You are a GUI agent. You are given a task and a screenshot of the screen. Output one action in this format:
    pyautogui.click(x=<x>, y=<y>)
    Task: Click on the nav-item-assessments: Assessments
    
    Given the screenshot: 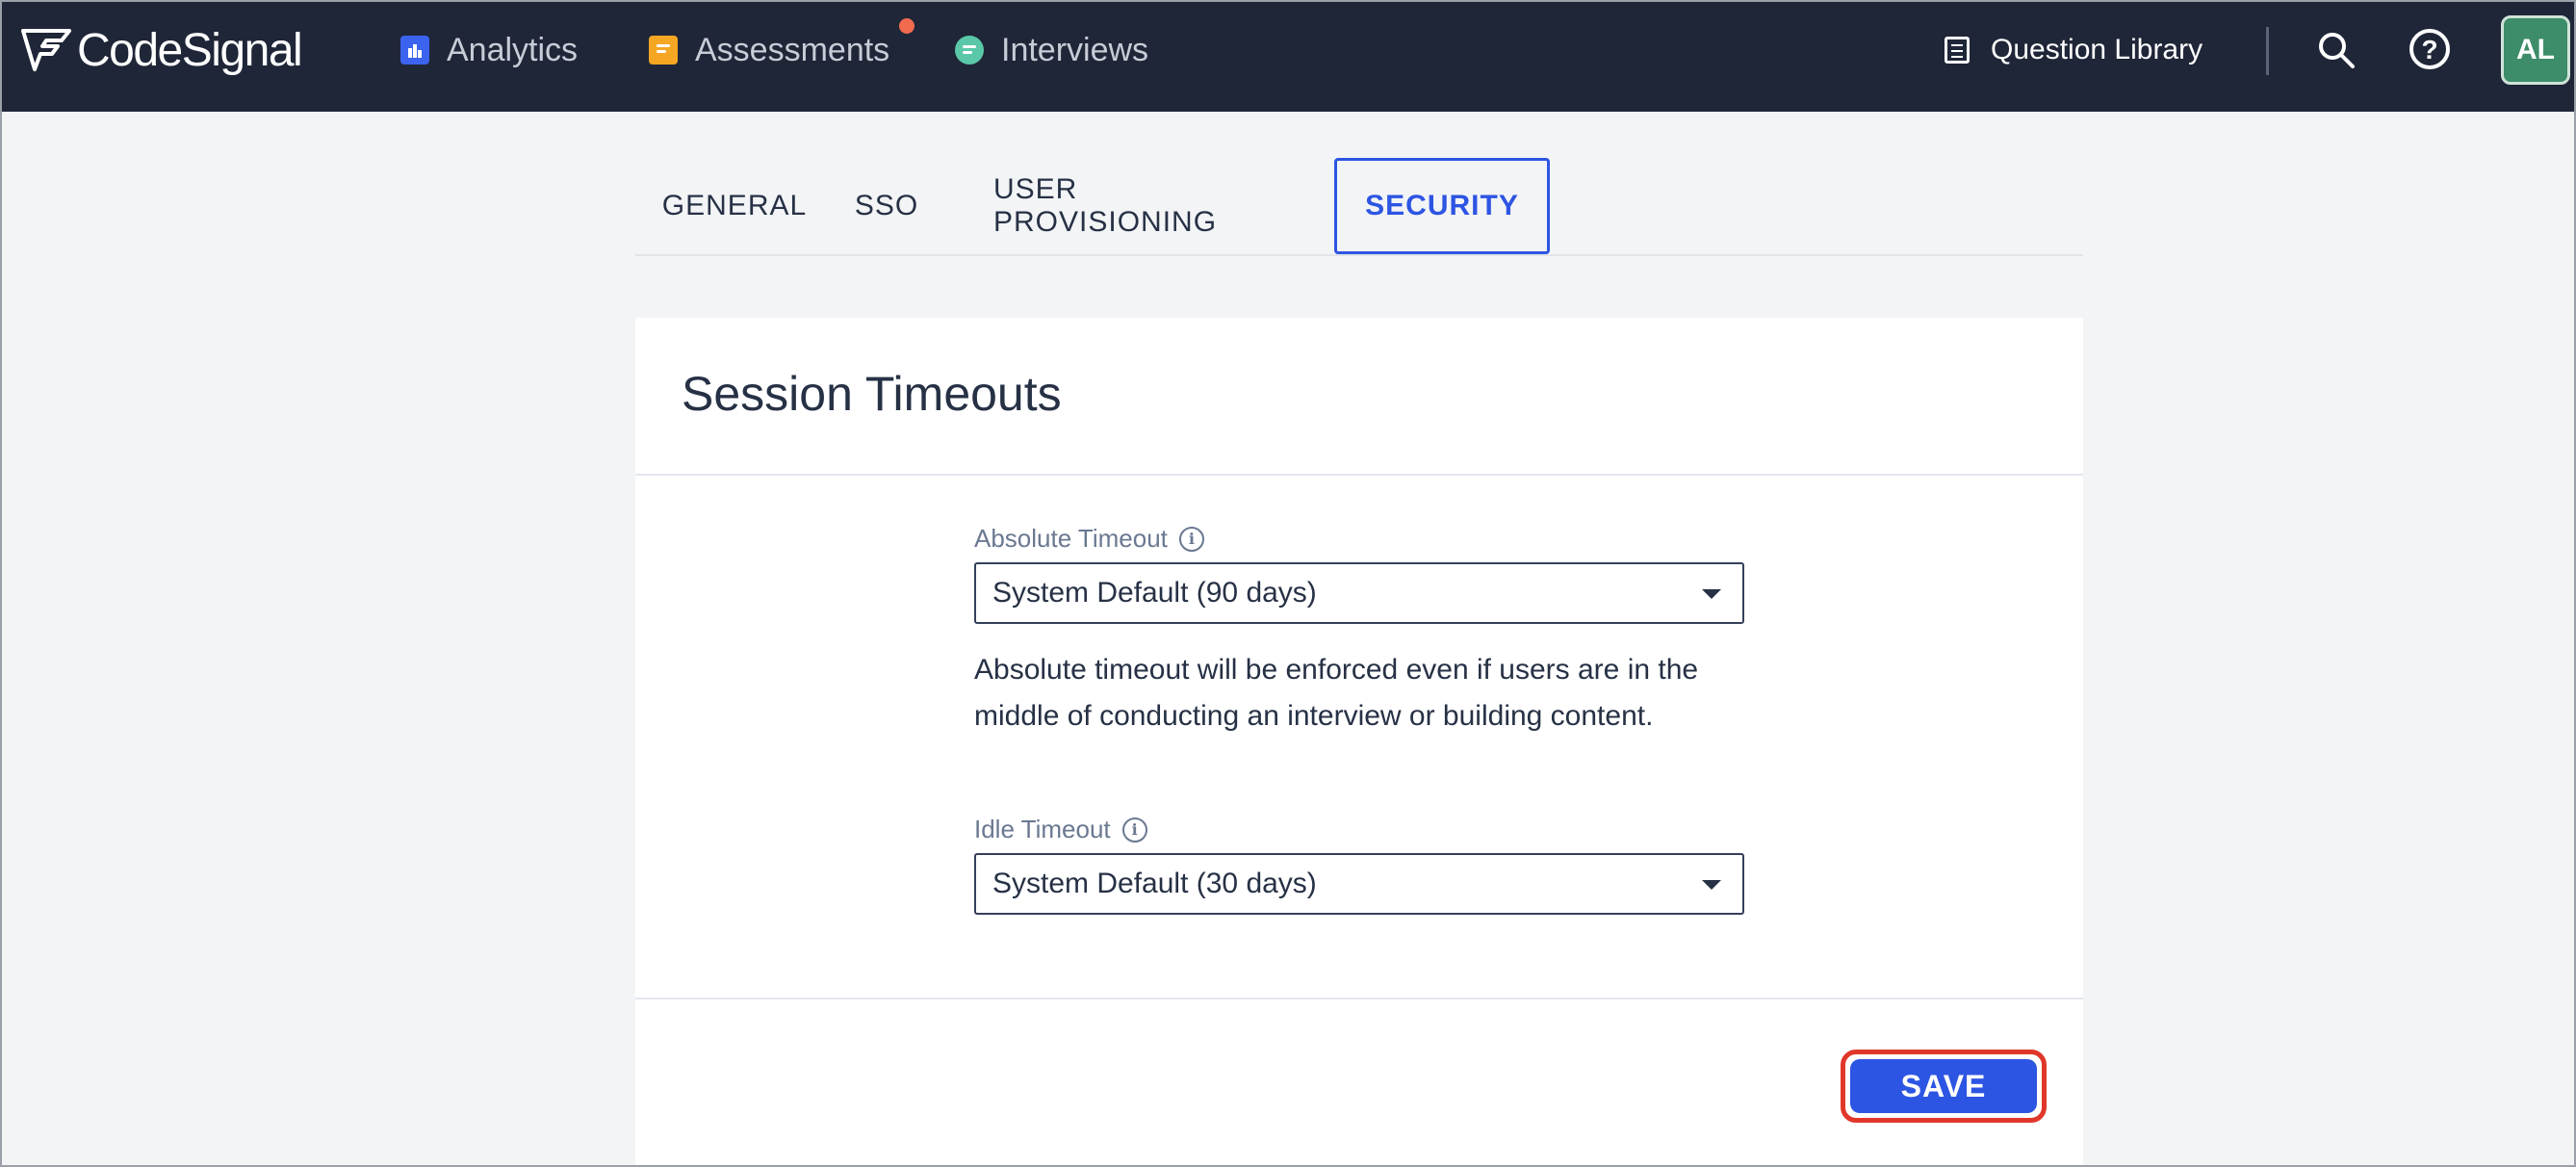 What is the action you would take?
    pyautogui.click(x=769, y=50)
    